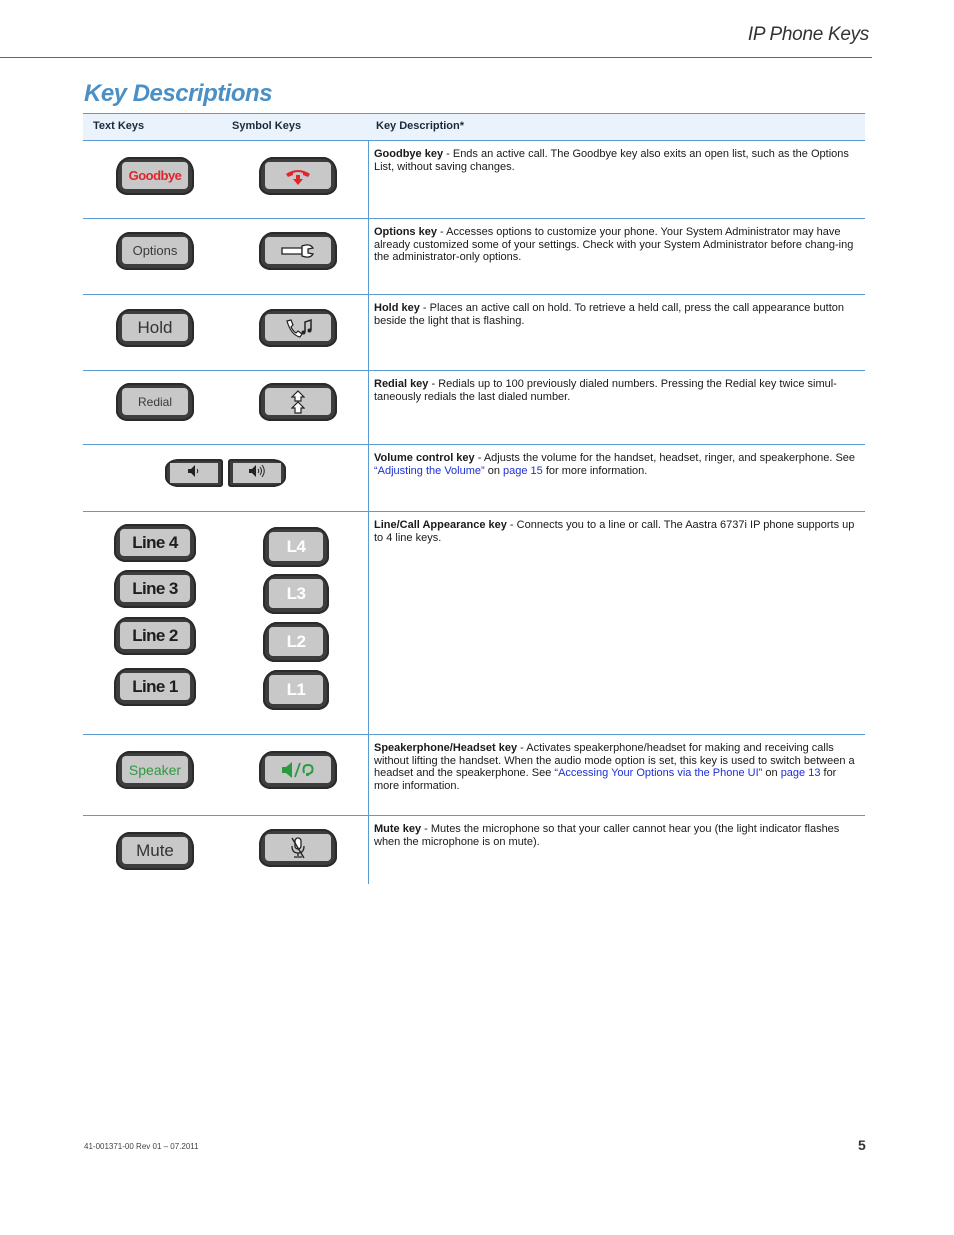 Image resolution: width=954 pixels, height=1235 pixels. Describe the element at coordinates (155, 402) in the screenshot. I see `redial-text-key: Redial` at that location.